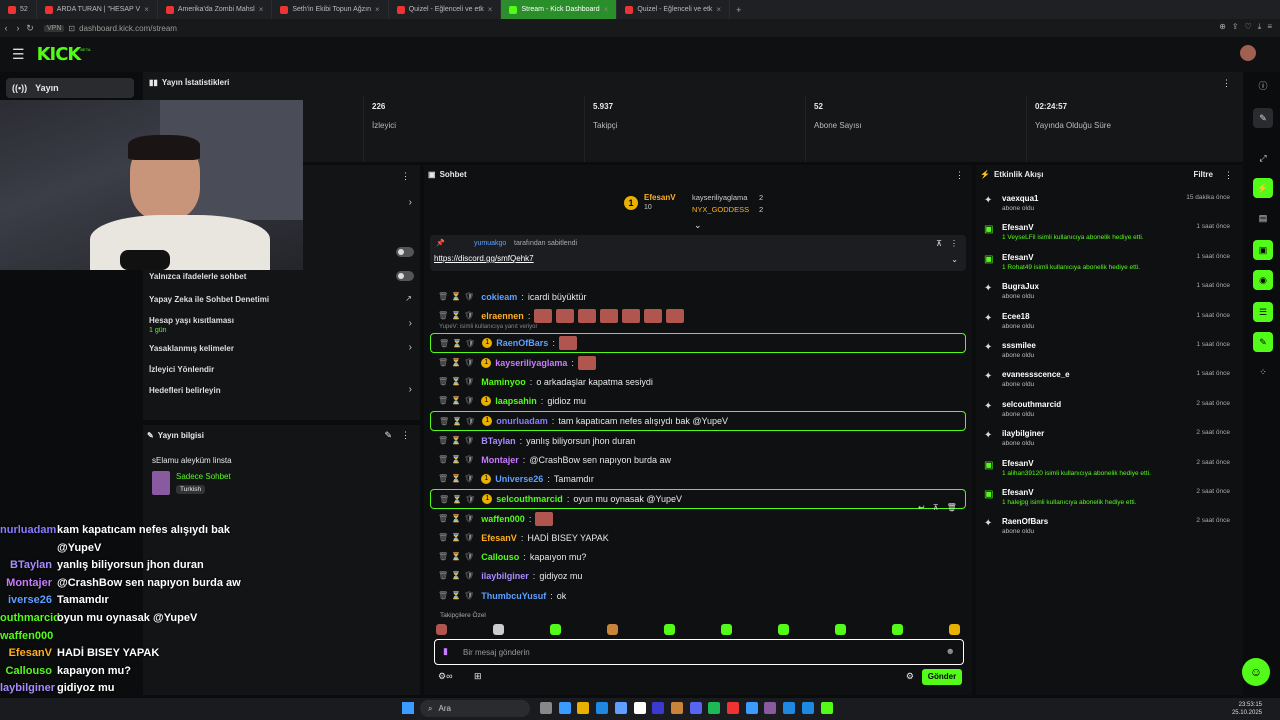 The image size is (1280, 720). Describe the element at coordinates (1226, 83) in the screenshot. I see `stats-more-icon: ⋮` at that location.